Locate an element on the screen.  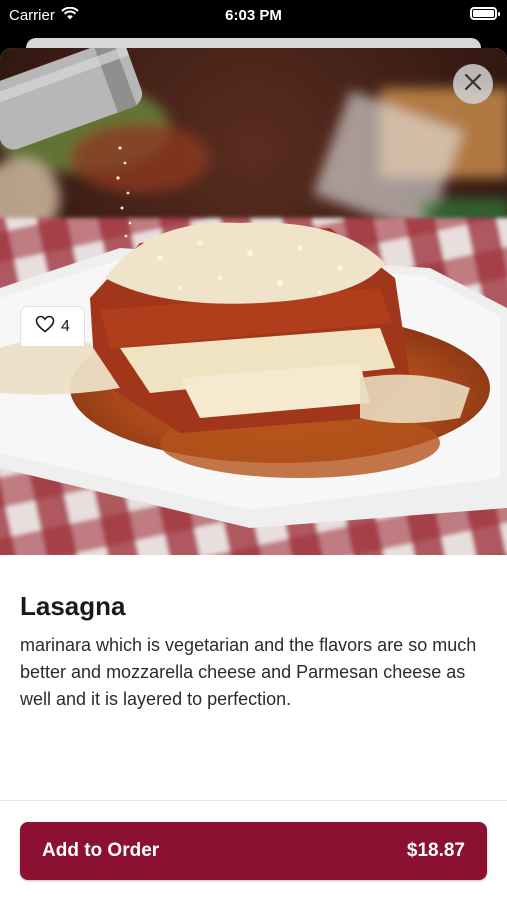
battery-icon is located at coordinates (485, 13).